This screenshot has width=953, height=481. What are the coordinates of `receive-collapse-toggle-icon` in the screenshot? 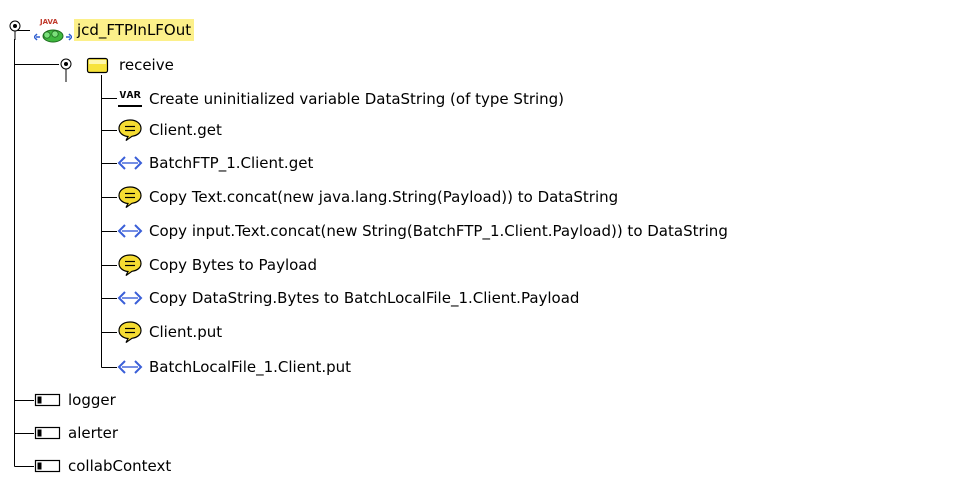 It's located at (66, 68).